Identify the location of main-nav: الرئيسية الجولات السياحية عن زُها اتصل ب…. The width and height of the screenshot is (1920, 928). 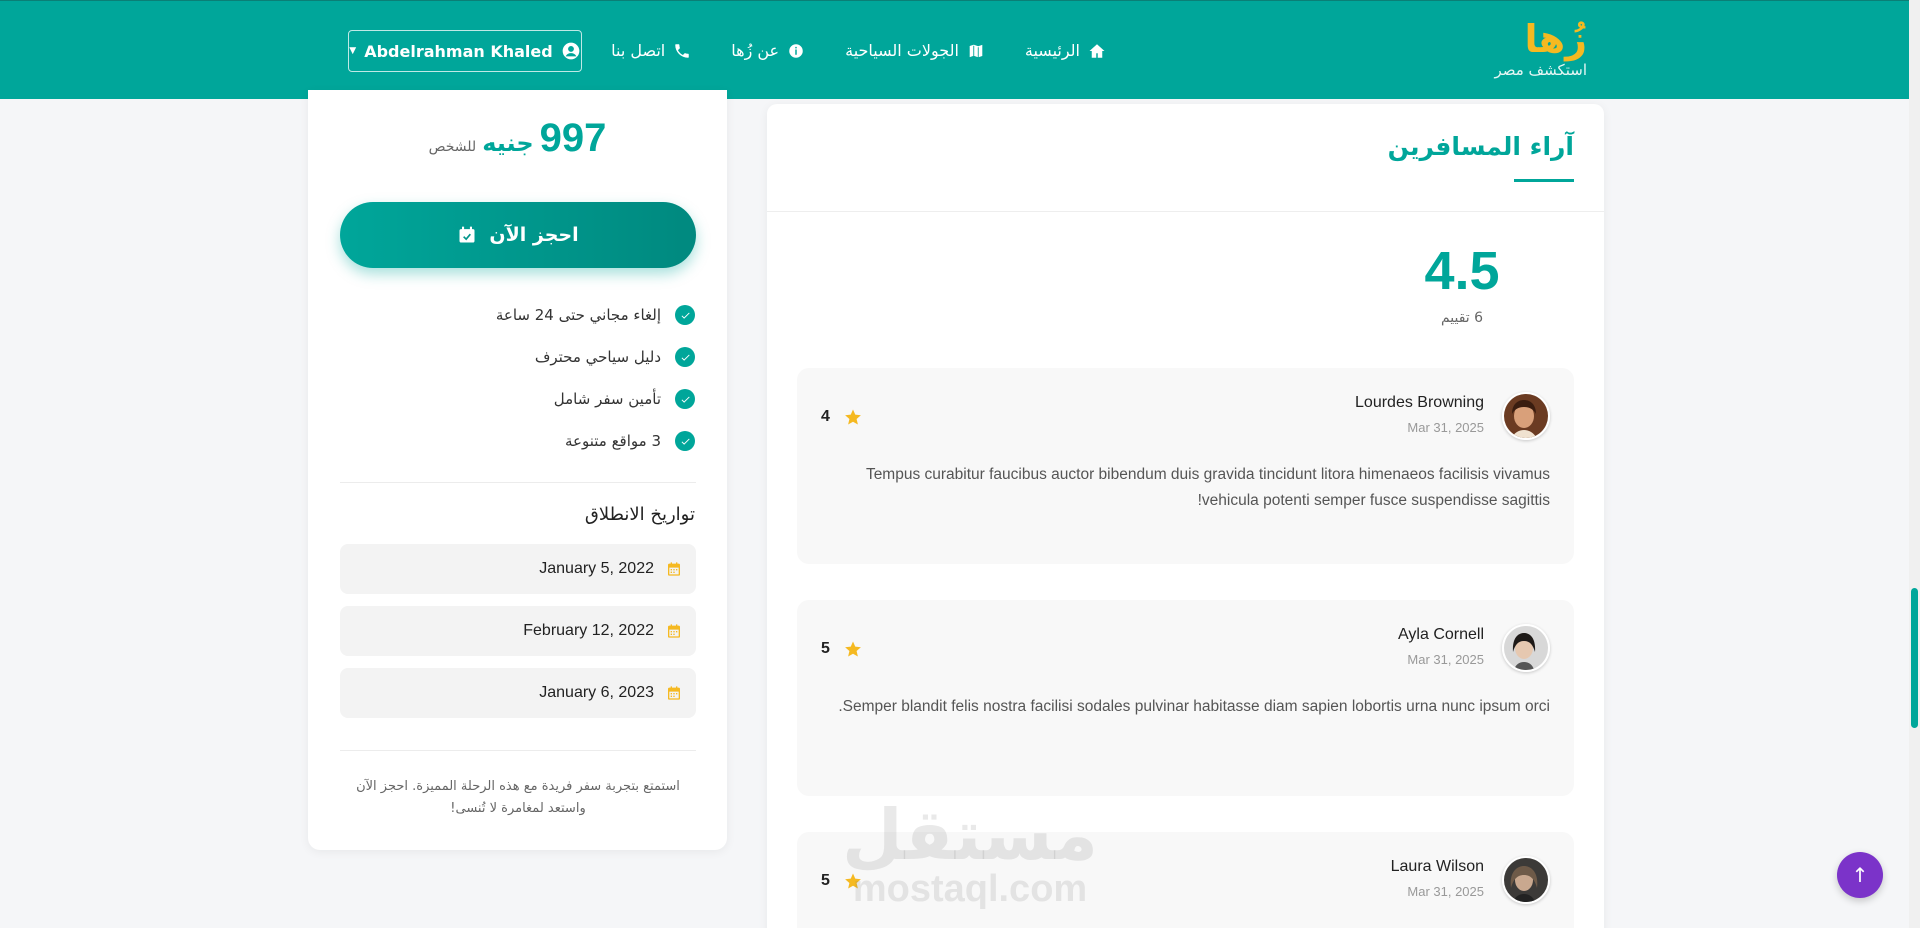
(858, 50).